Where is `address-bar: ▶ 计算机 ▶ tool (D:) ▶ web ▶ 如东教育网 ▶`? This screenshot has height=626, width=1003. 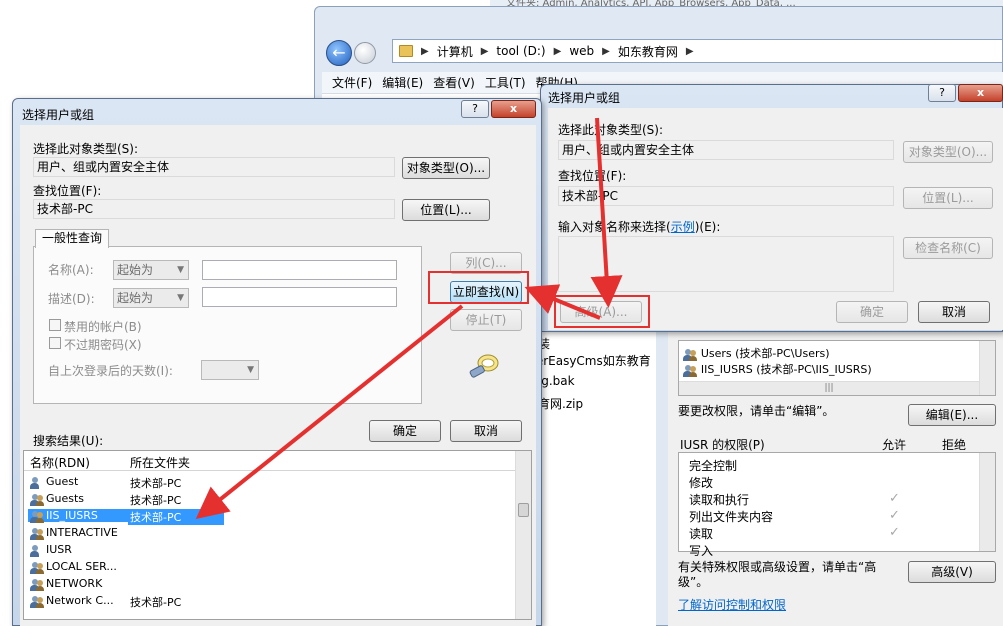 address-bar: ▶ 计算机 ▶ tool (D:) ▶ web ▶ 如东教育网 ▶ is located at coordinates (697, 51).